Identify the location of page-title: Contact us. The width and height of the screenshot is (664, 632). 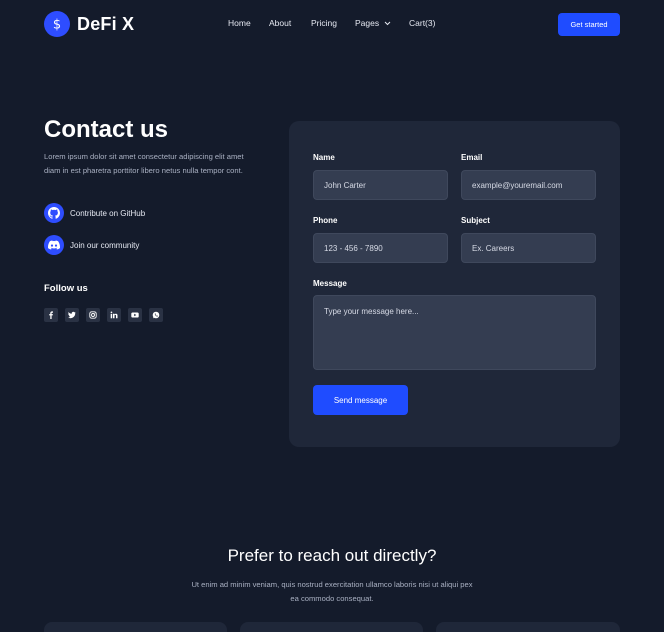
(106, 129).